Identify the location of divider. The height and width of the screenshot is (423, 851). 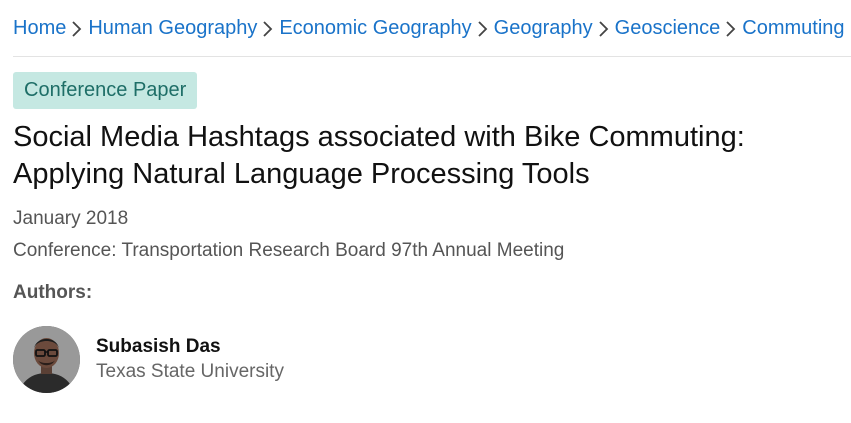
(432, 56).